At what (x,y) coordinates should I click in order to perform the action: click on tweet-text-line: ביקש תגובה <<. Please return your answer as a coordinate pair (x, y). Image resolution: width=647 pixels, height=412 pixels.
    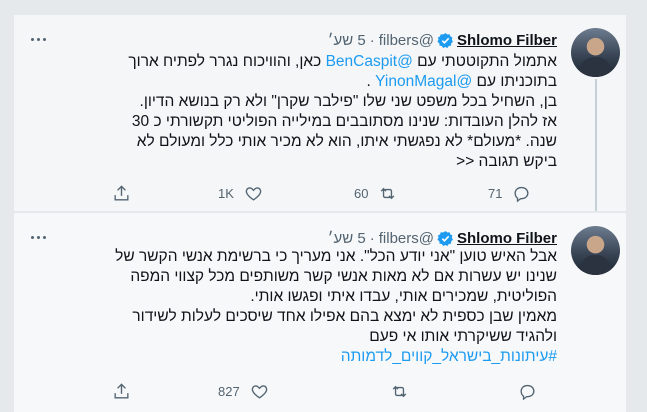
    Looking at the image, I should click on (506, 161).